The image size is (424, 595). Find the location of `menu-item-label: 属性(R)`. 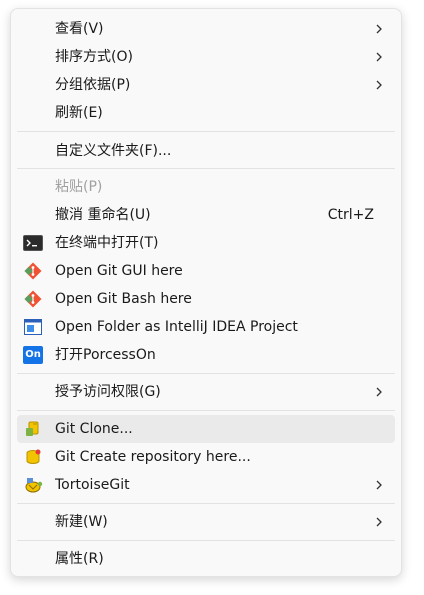

menu-item-label: 属性(R) is located at coordinates (79, 559).